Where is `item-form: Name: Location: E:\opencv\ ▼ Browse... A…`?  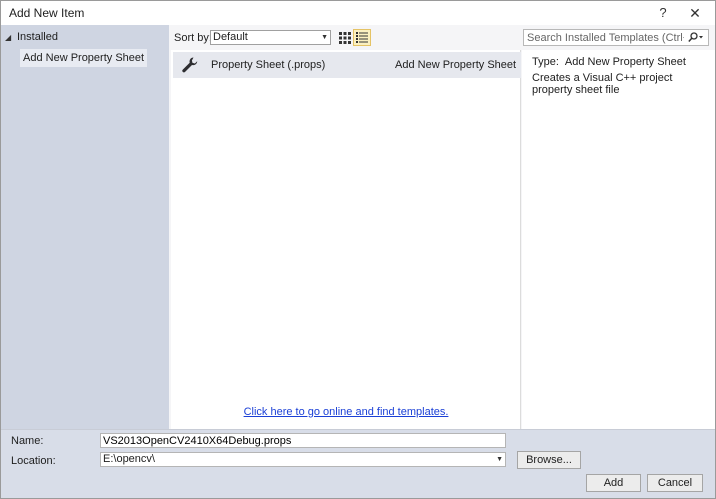 item-form: Name: Location: E:\opencv\ ▼ Browse... A… is located at coordinates (358, 463).